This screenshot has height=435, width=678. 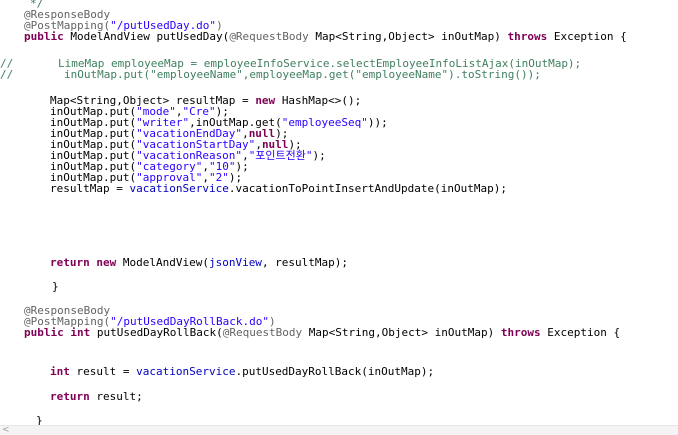 What do you see at coordinates (324, 122) in the screenshot?
I see `token-string: "employeeSeq"` at bounding box center [324, 122].